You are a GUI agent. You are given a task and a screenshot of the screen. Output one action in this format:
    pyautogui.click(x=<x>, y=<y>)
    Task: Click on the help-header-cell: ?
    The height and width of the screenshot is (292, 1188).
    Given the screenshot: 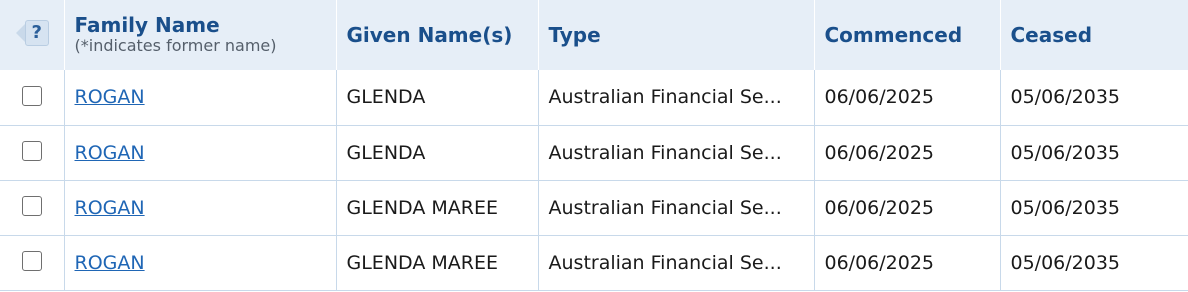 What is the action you would take?
    pyautogui.click(x=32, y=35)
    